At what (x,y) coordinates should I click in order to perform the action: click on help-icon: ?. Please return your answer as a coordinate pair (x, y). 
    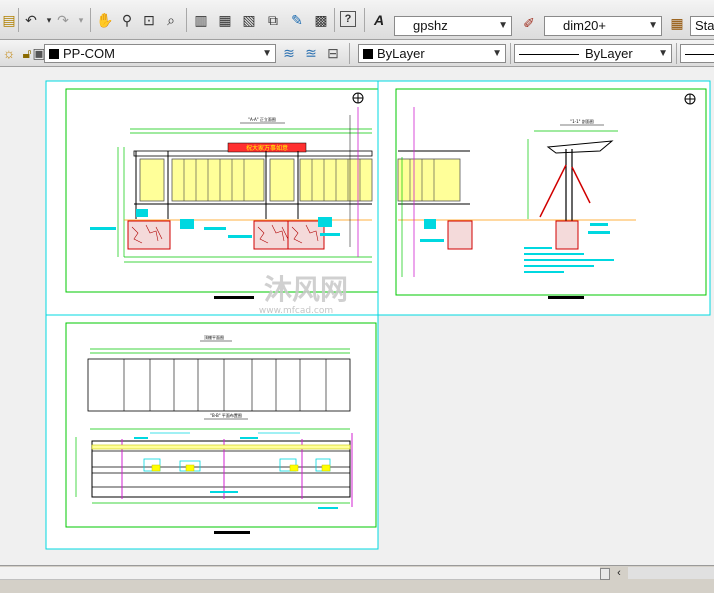
    Looking at the image, I should click on (348, 19).